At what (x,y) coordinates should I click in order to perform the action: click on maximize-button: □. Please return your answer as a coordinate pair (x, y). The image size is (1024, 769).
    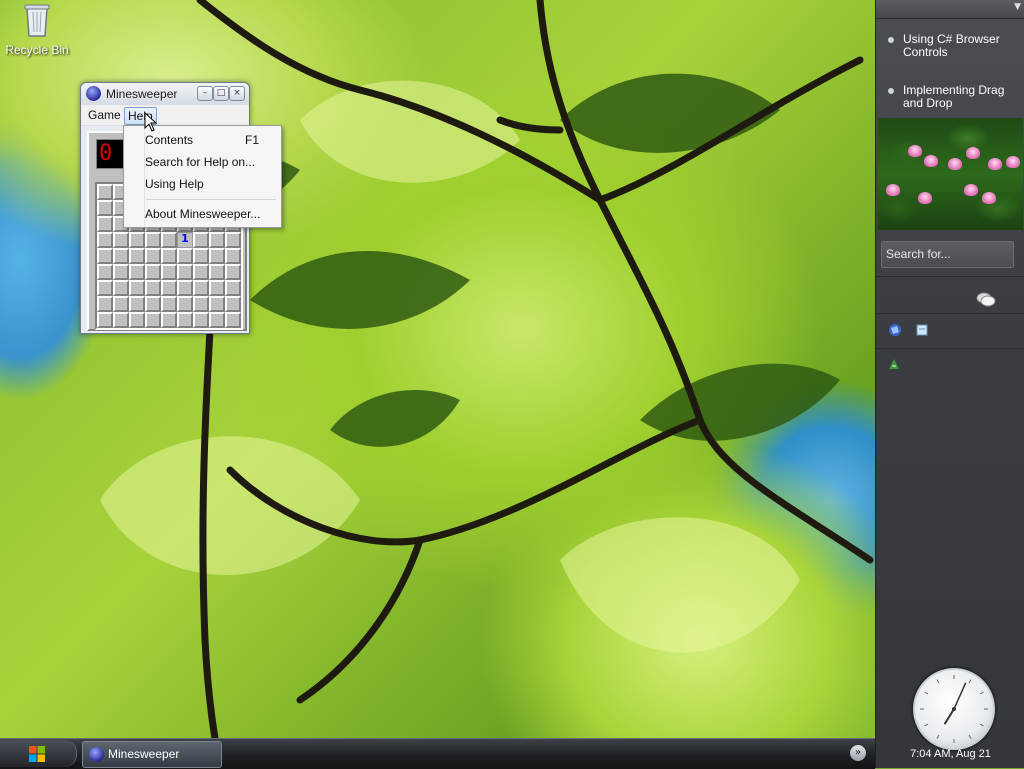
    Looking at the image, I should click on (221, 93).